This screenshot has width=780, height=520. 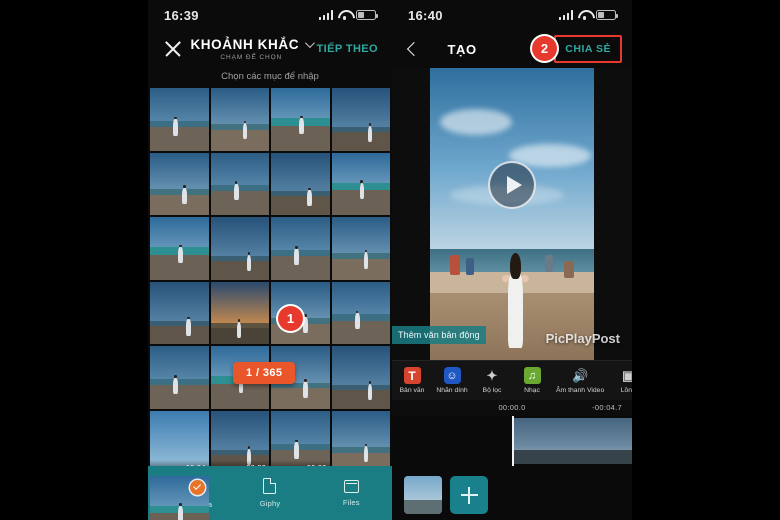 I want to click on tool-filter-wand: ✦ Bộ lọc, so click(x=492, y=381).